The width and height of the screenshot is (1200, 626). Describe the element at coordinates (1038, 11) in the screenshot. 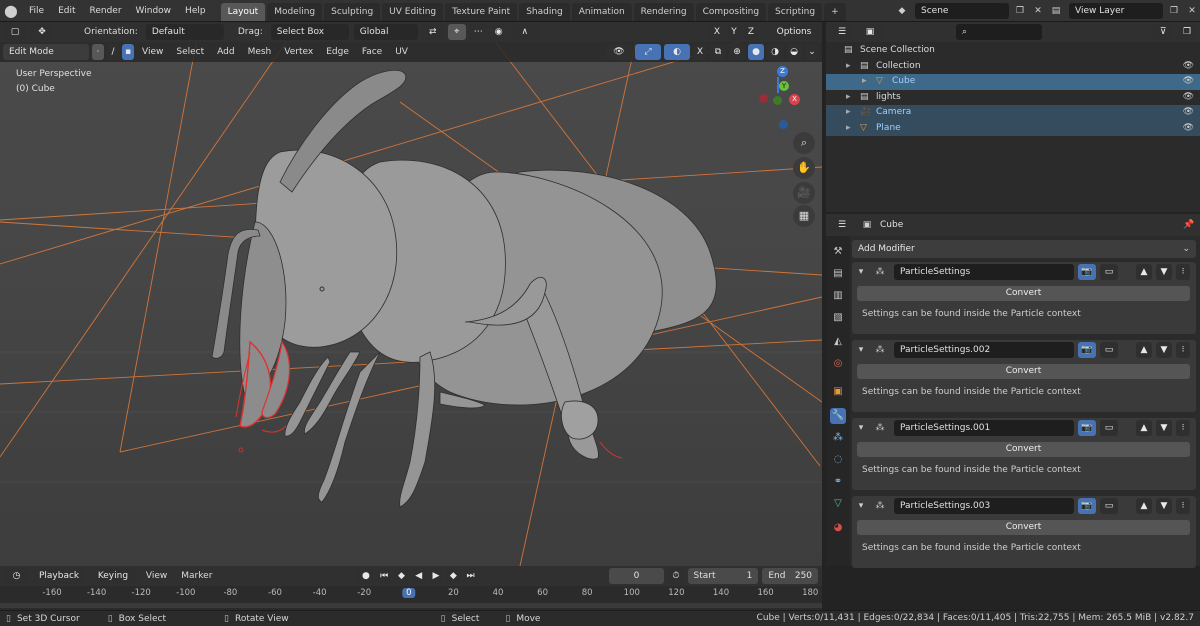

I see `delete-scene-icon: ✕` at that location.